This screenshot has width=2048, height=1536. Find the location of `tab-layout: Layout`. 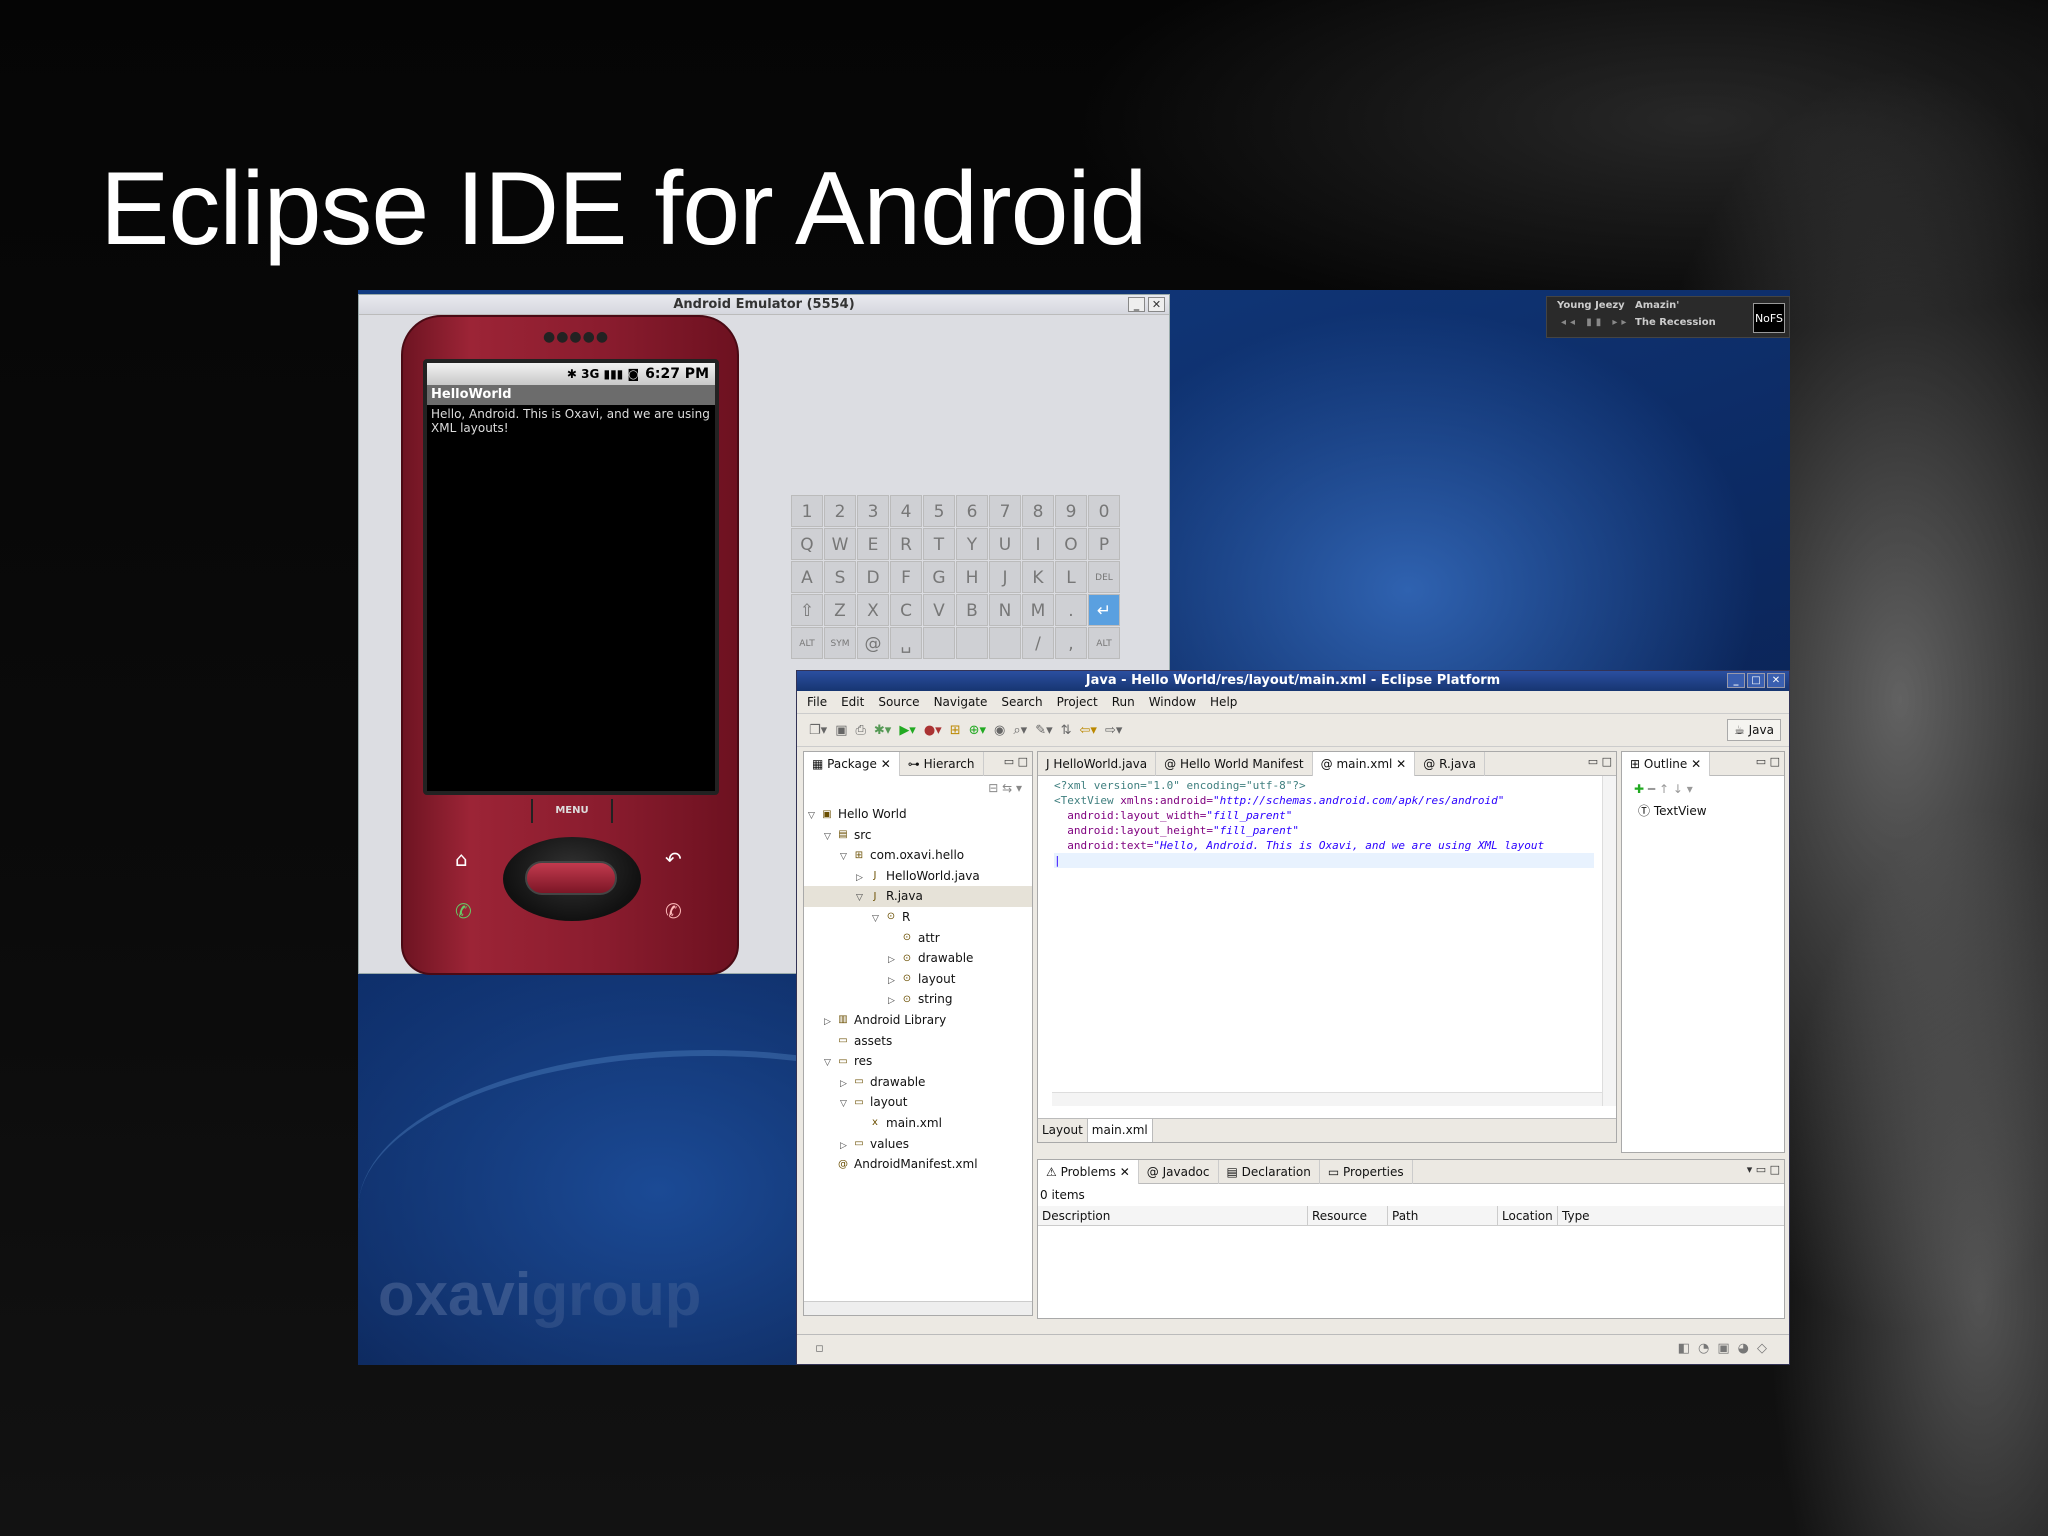

tab-layout: Layout is located at coordinates (1063, 1130).